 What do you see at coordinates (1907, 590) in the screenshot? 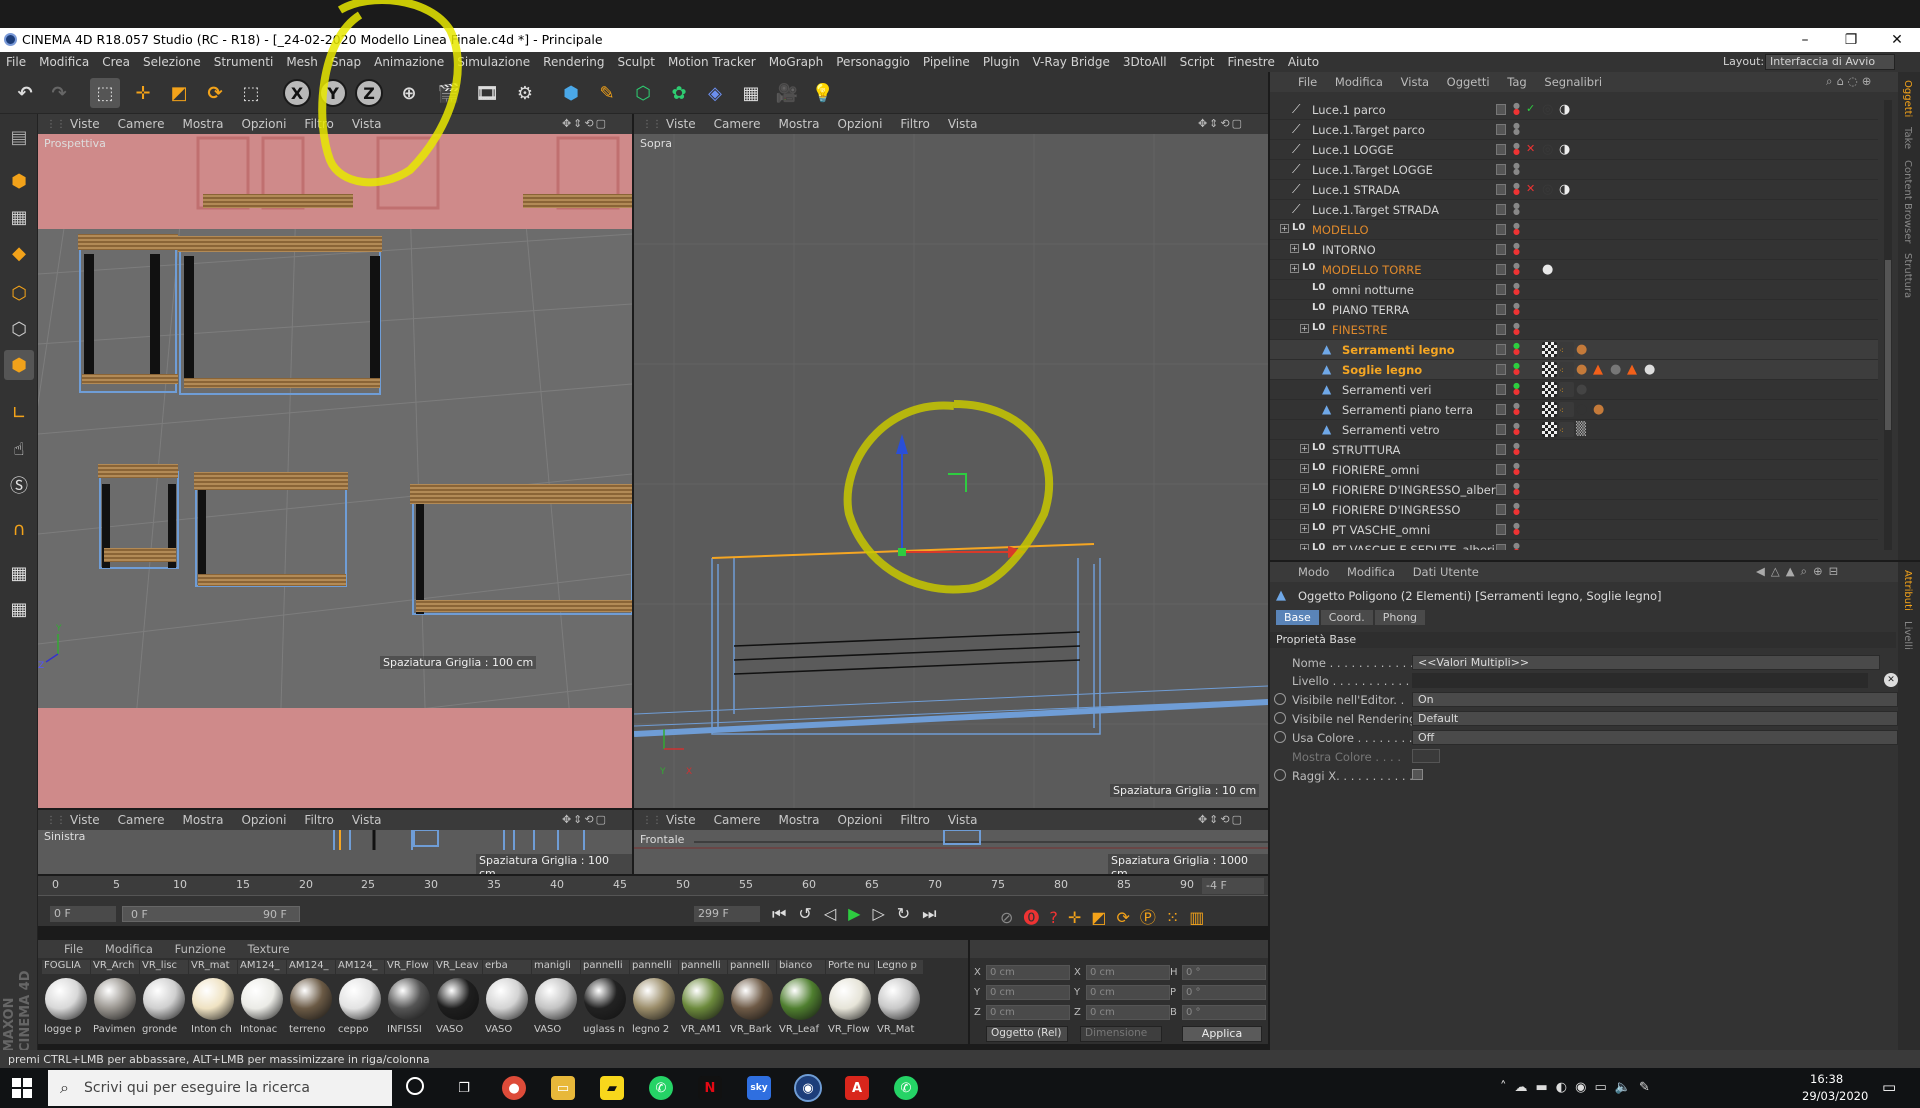
I see `side-tab-attributi: Attributi` at bounding box center [1907, 590].